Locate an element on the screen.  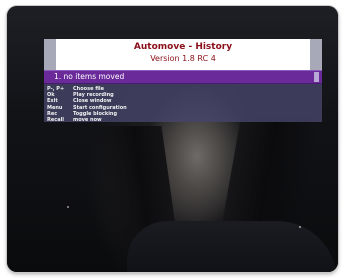
background-coat is located at coordinates (232, 246).